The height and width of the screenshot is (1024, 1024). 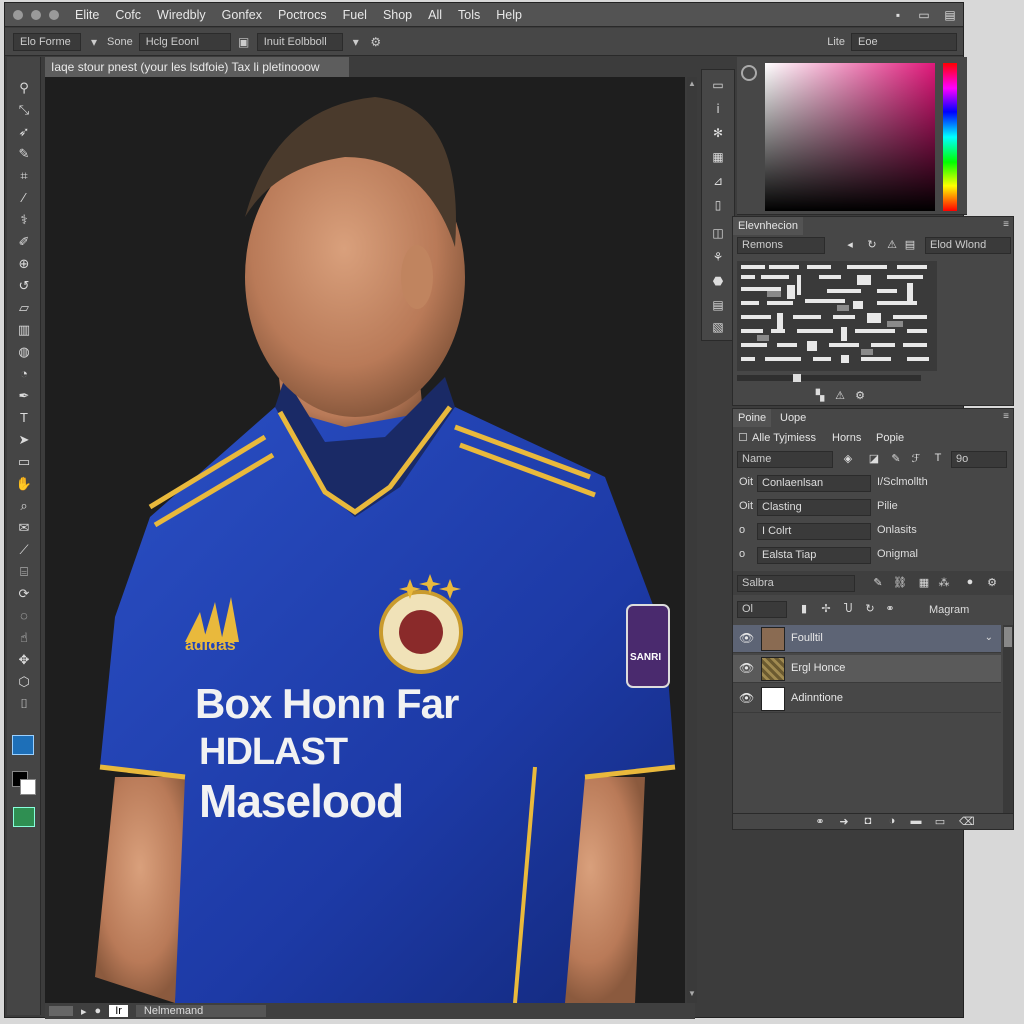 I want to click on property-field: Ealsta Tiap, so click(x=814, y=555).